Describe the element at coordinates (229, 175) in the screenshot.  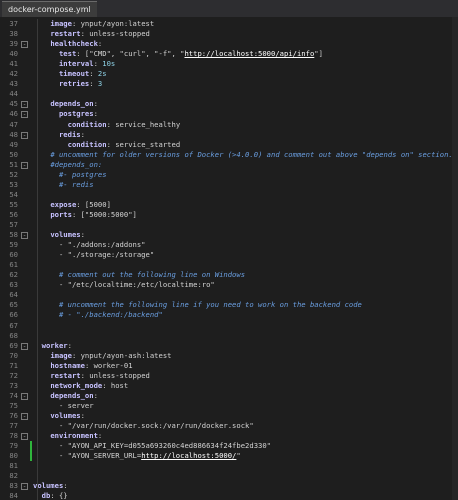
I see `code-line: 52 #- postgres` at that location.